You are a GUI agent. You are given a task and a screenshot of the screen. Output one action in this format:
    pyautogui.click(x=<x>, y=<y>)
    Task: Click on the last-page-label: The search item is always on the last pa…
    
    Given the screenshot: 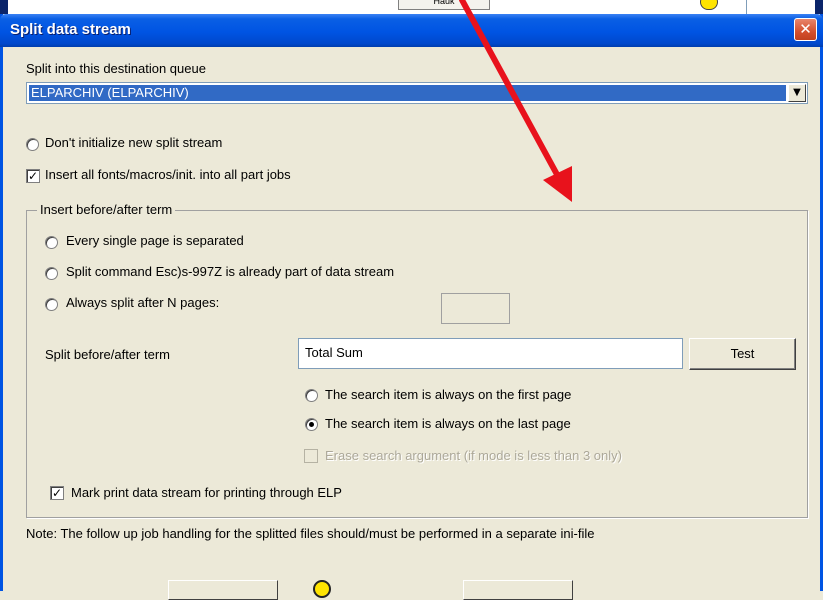 What is the action you would take?
    pyautogui.click(x=448, y=423)
    